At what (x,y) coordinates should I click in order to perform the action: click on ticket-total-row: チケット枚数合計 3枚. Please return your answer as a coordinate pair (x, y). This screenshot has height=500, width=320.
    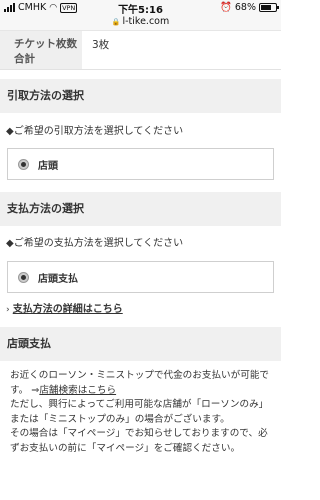
    Looking at the image, I should click on (140, 50).